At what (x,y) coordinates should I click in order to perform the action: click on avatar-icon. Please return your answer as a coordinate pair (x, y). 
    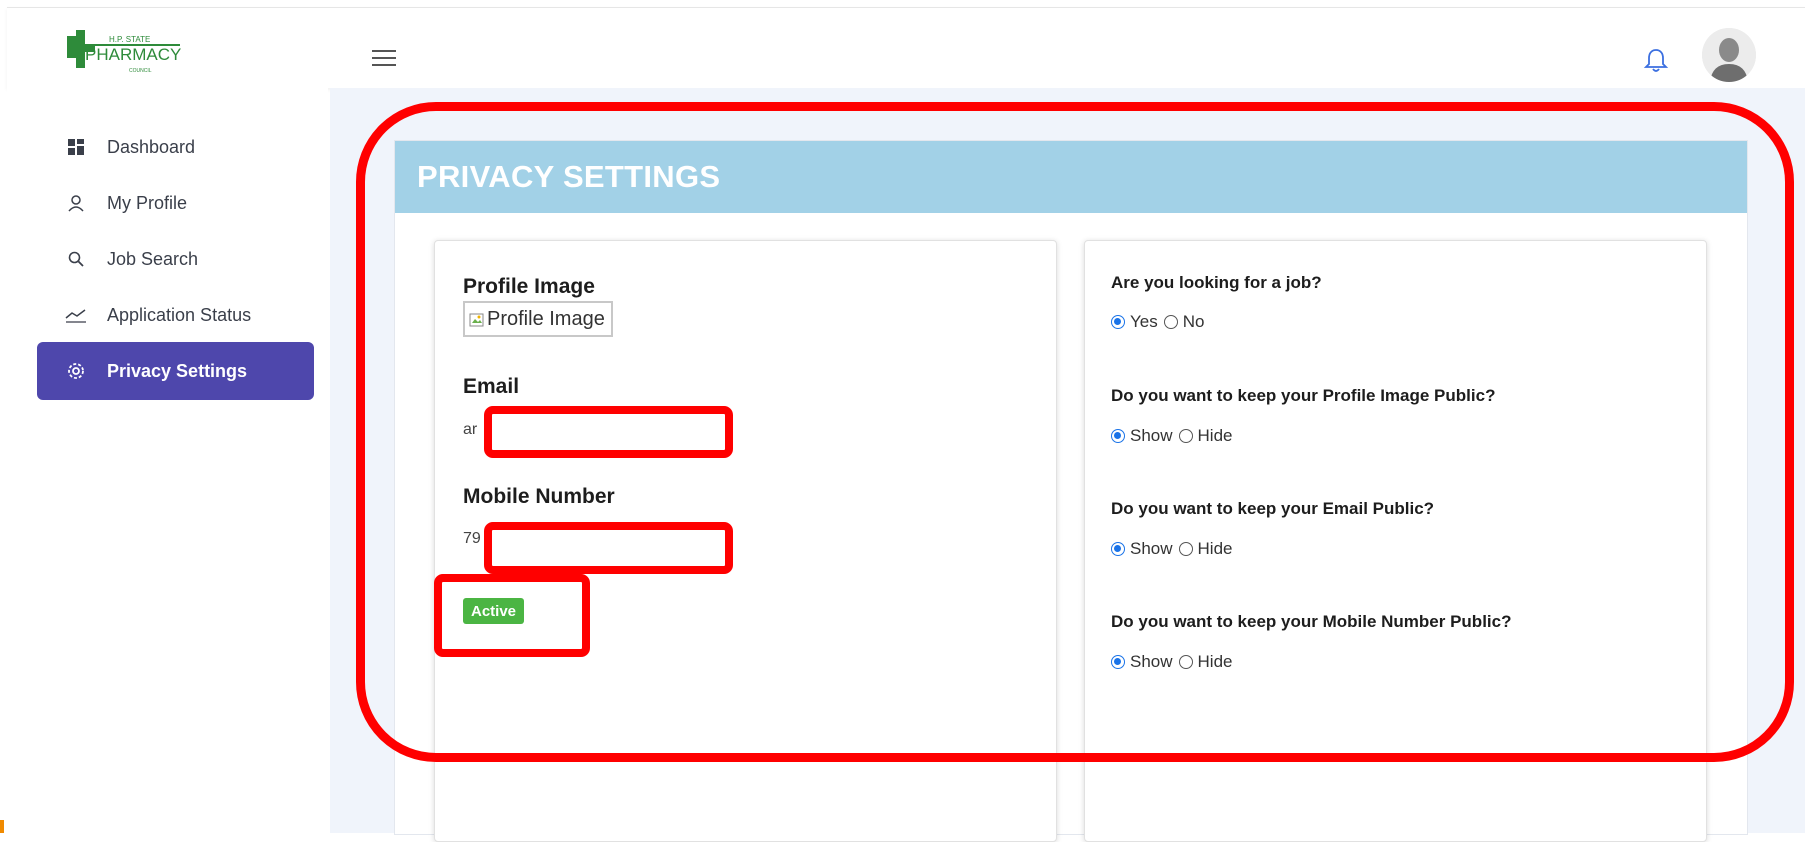
    Looking at the image, I should click on (1729, 55).